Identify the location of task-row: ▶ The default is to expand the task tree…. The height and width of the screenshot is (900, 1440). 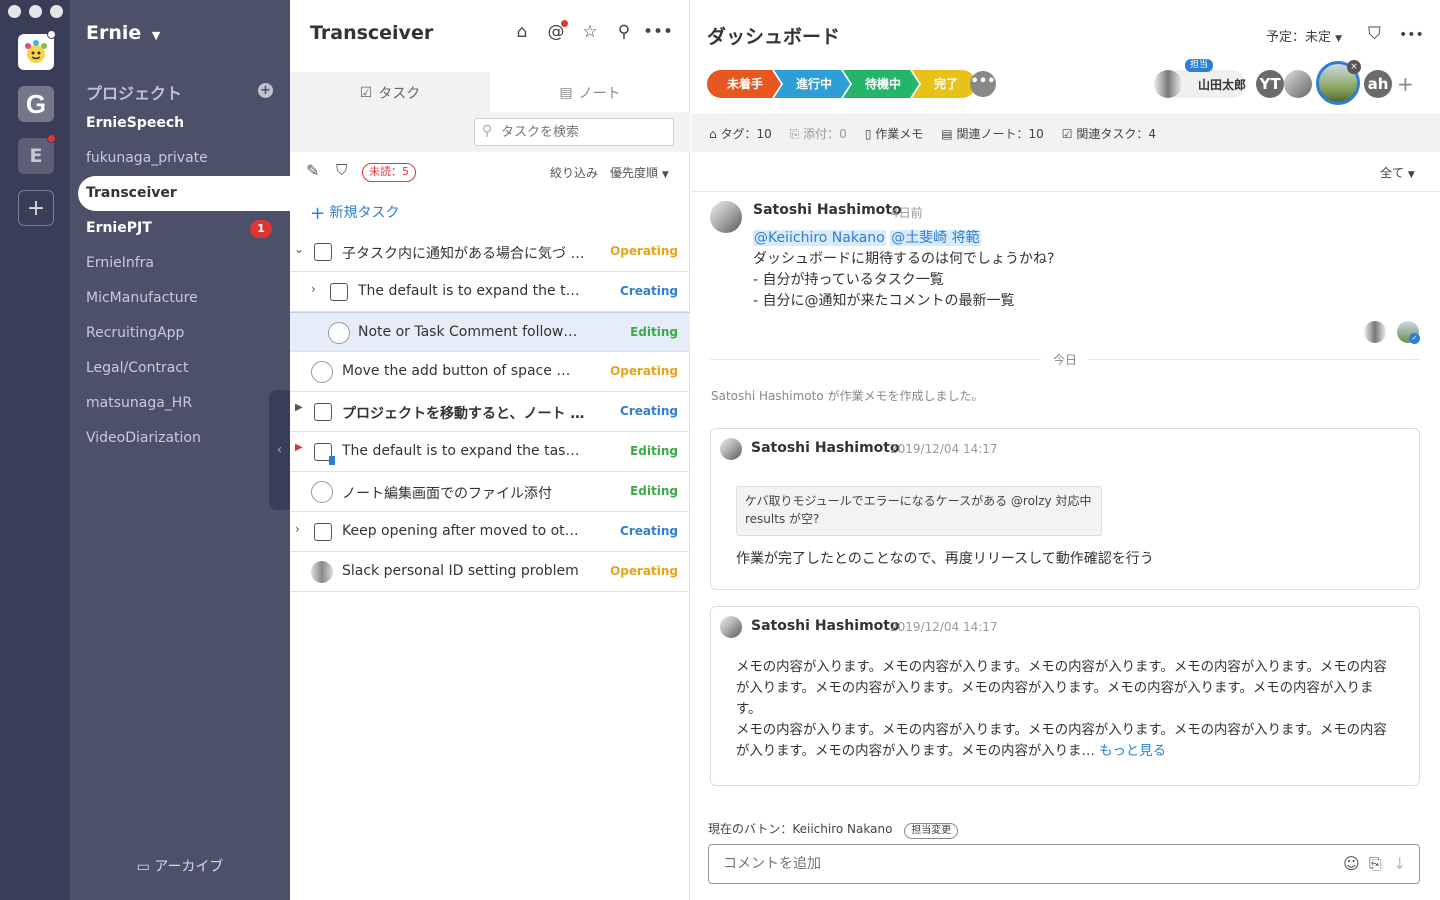
(490, 452).